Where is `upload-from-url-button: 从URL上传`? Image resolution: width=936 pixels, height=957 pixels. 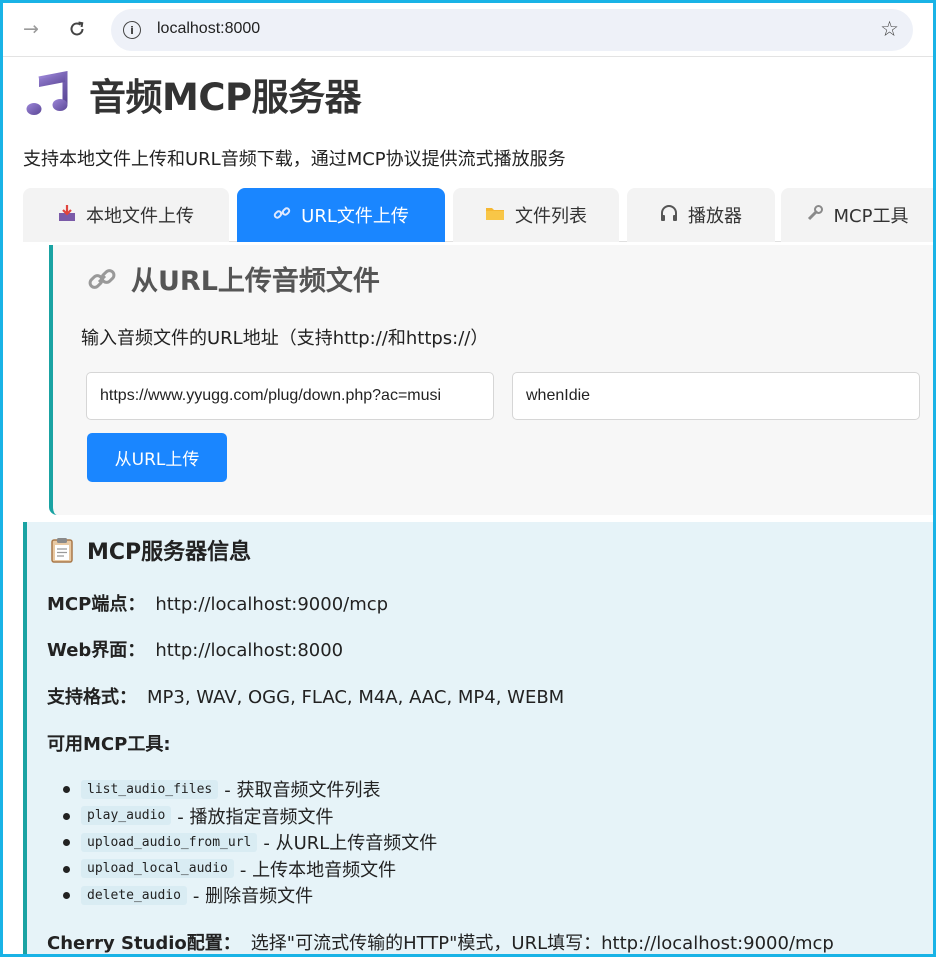
upload-from-url-button: 从URL上传 is located at coordinates (157, 457).